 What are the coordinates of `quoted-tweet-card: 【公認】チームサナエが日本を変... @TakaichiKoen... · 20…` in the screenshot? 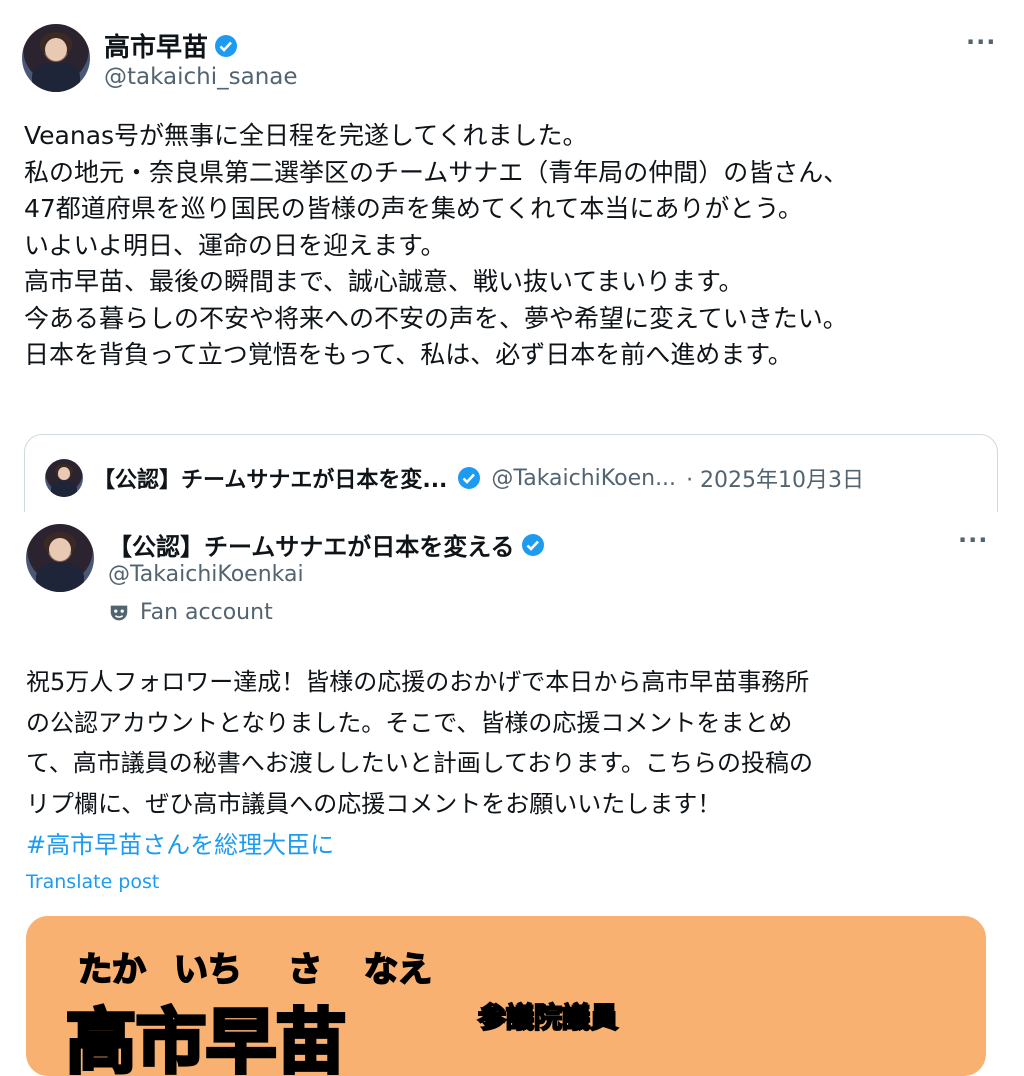 It's located at (511, 473).